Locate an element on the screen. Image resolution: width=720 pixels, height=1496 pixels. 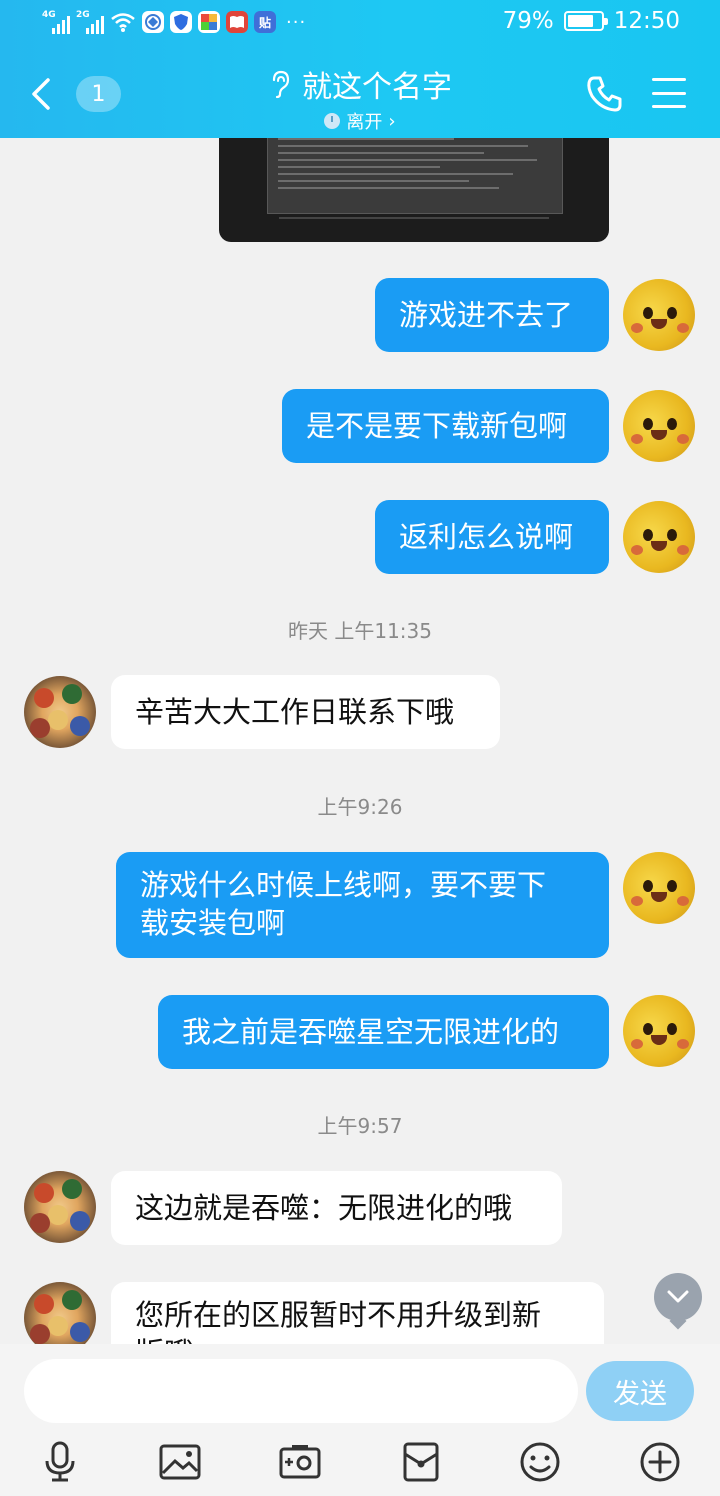
send-button: 发送 is located at coordinates (640, 1391).